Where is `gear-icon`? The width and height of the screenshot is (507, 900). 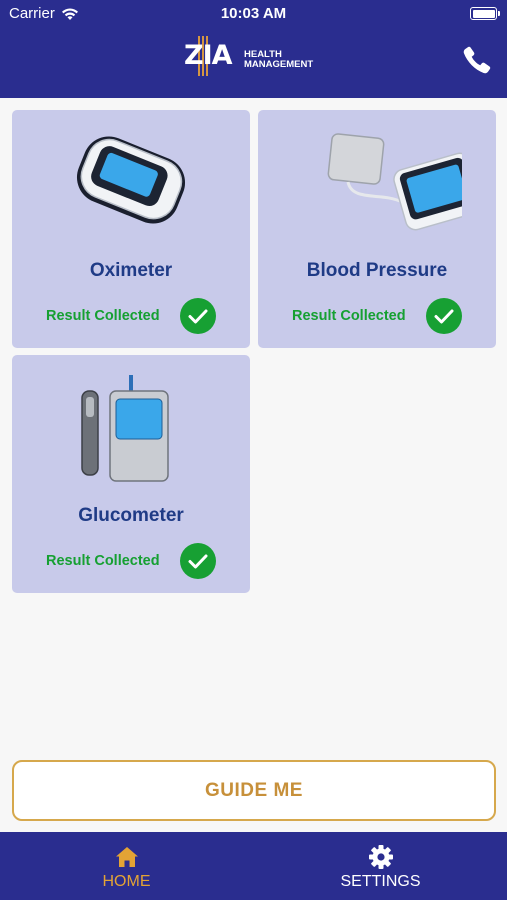 gear-icon is located at coordinates (380, 857).